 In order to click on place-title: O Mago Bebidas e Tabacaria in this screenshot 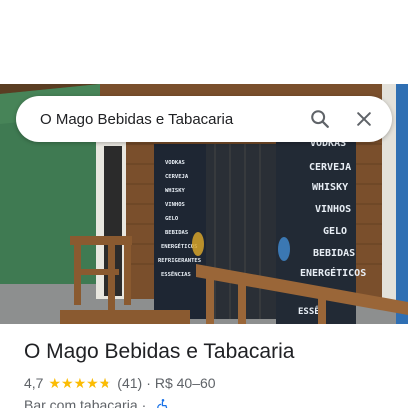, I will do `click(159, 351)`.